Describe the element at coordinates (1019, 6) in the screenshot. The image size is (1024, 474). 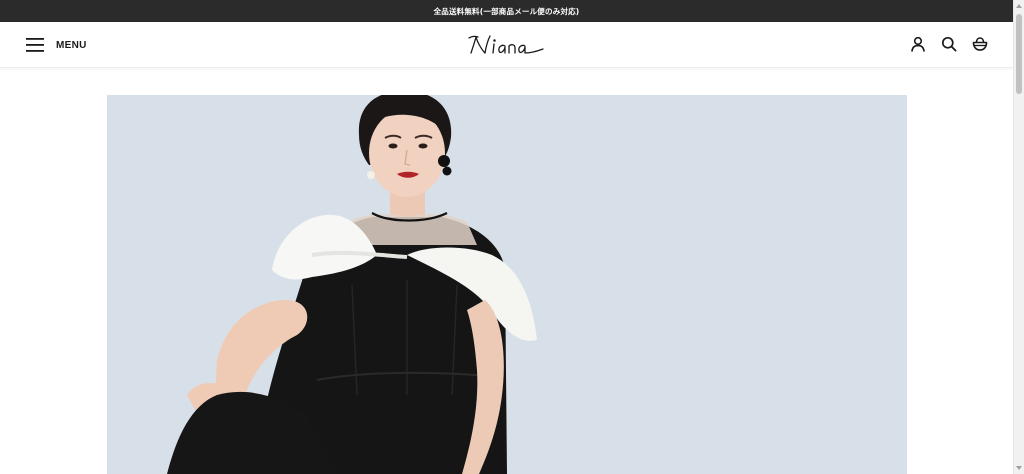
I see `scroll-up-arrow` at that location.